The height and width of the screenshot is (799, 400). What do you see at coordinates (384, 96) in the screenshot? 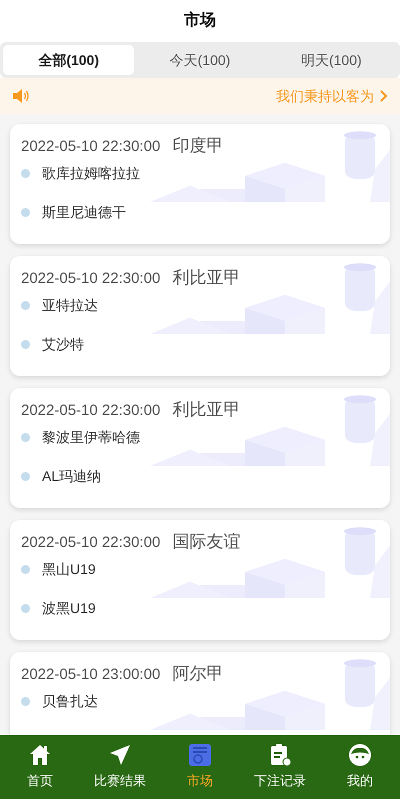
I see `chevron-right-icon` at bounding box center [384, 96].